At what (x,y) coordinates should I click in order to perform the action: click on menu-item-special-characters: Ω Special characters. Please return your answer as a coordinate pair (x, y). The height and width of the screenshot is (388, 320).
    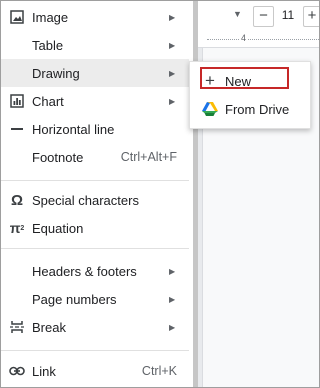
    Looking at the image, I should click on (95, 200).